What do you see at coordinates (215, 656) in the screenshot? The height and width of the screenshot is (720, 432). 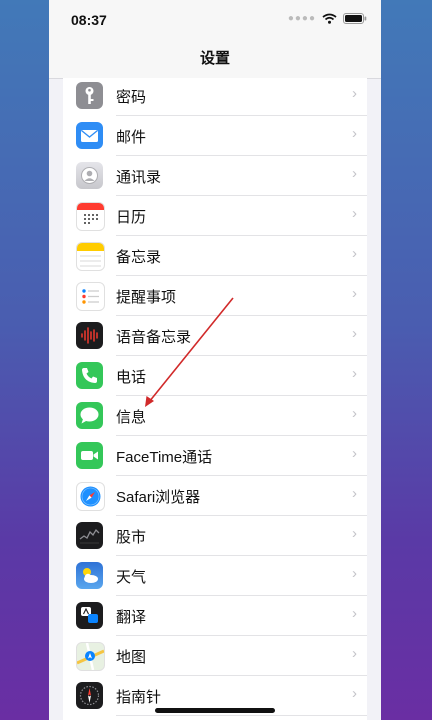 I see `settings-row-maps: 地图 ›` at bounding box center [215, 656].